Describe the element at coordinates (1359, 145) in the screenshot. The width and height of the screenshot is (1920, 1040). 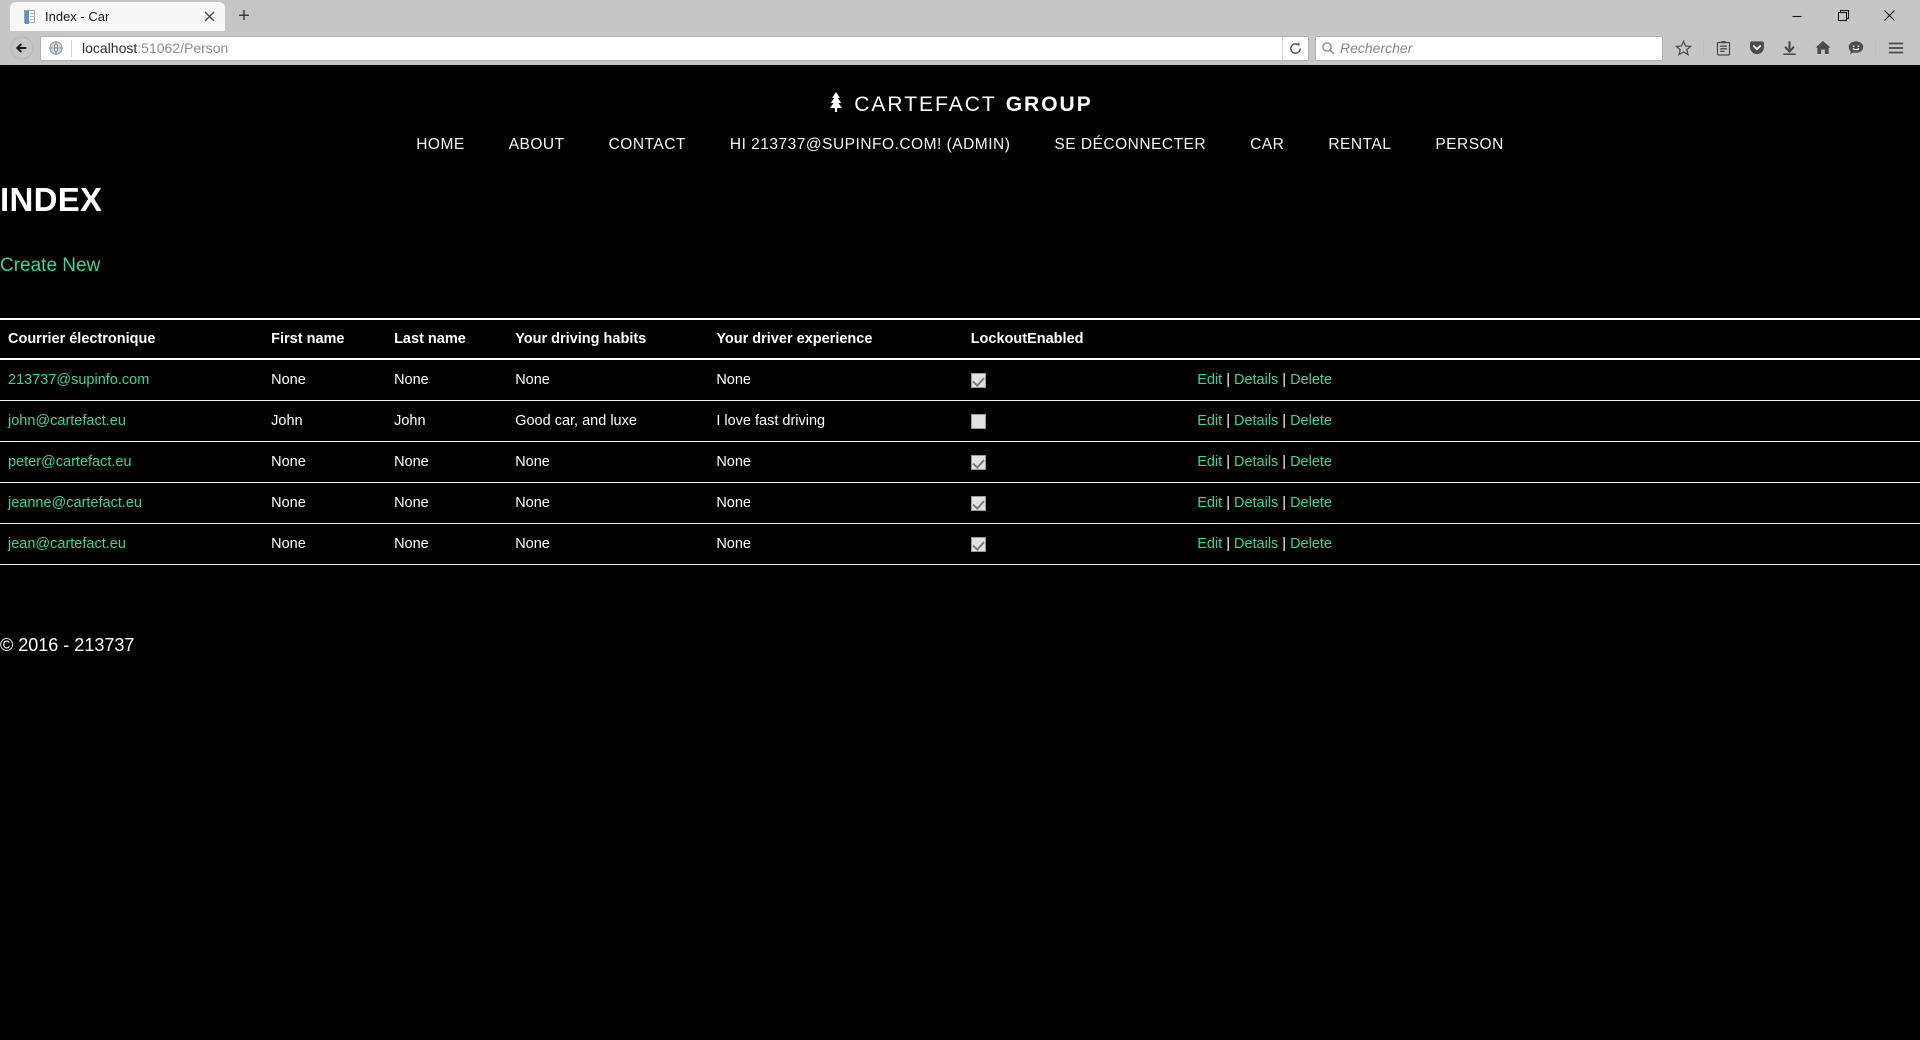
I see `nav-item-rental: RENTAL` at that location.